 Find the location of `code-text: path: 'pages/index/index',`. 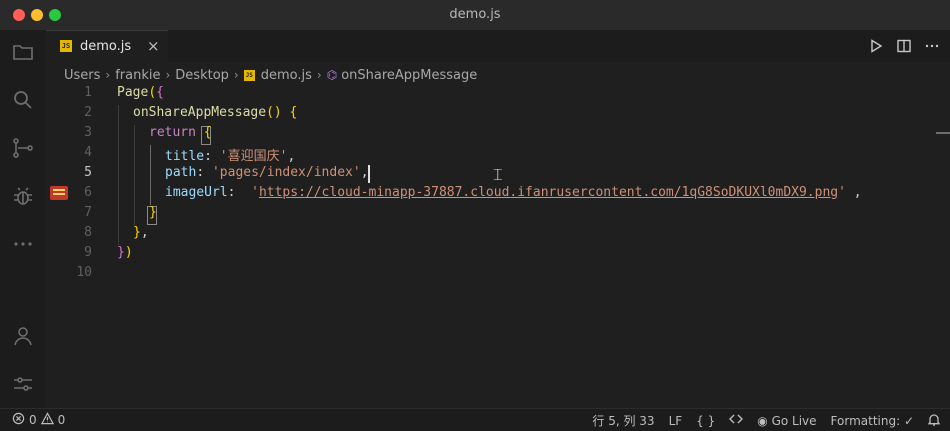

code-text: path: 'pages/index/index', is located at coordinates (267, 172).